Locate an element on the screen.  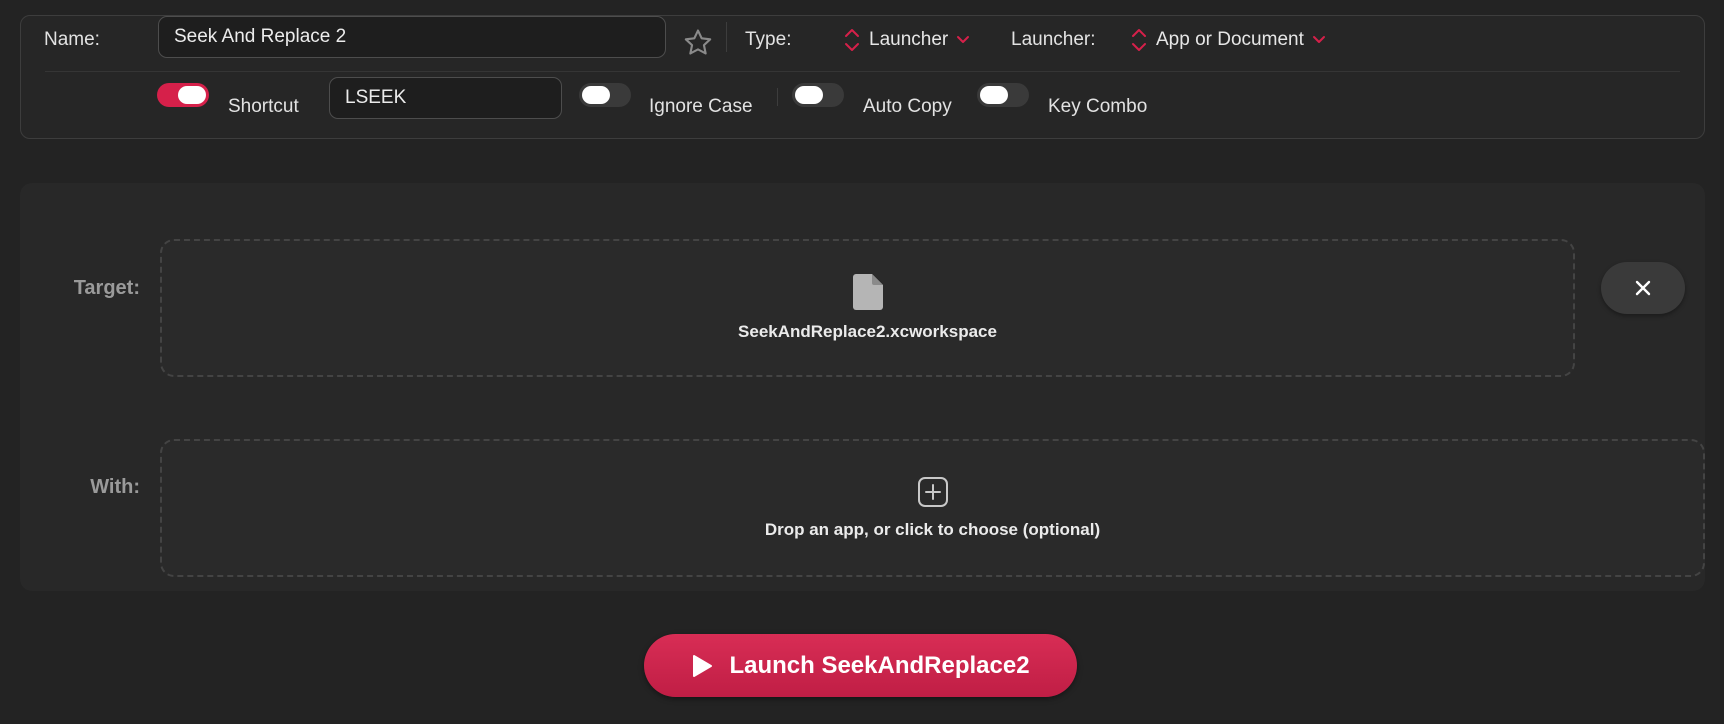
close-icon is located at coordinates (1643, 288).